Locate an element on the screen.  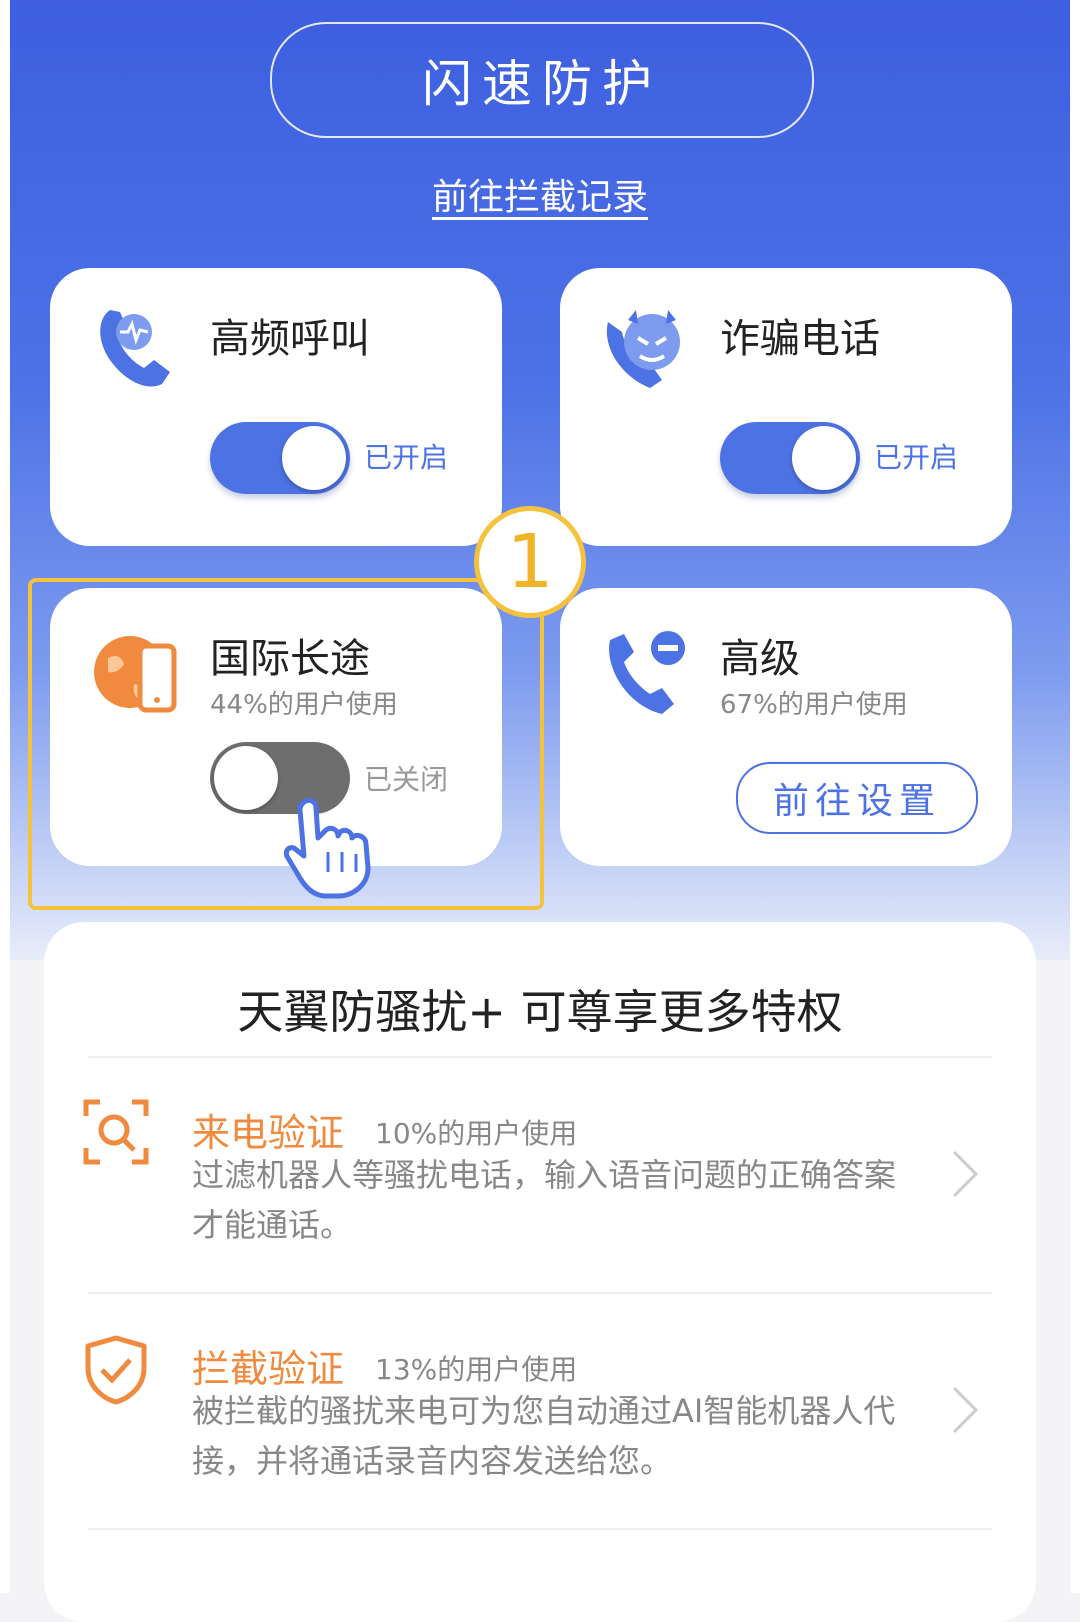
phone-heartbeat-icon is located at coordinates (135, 348).